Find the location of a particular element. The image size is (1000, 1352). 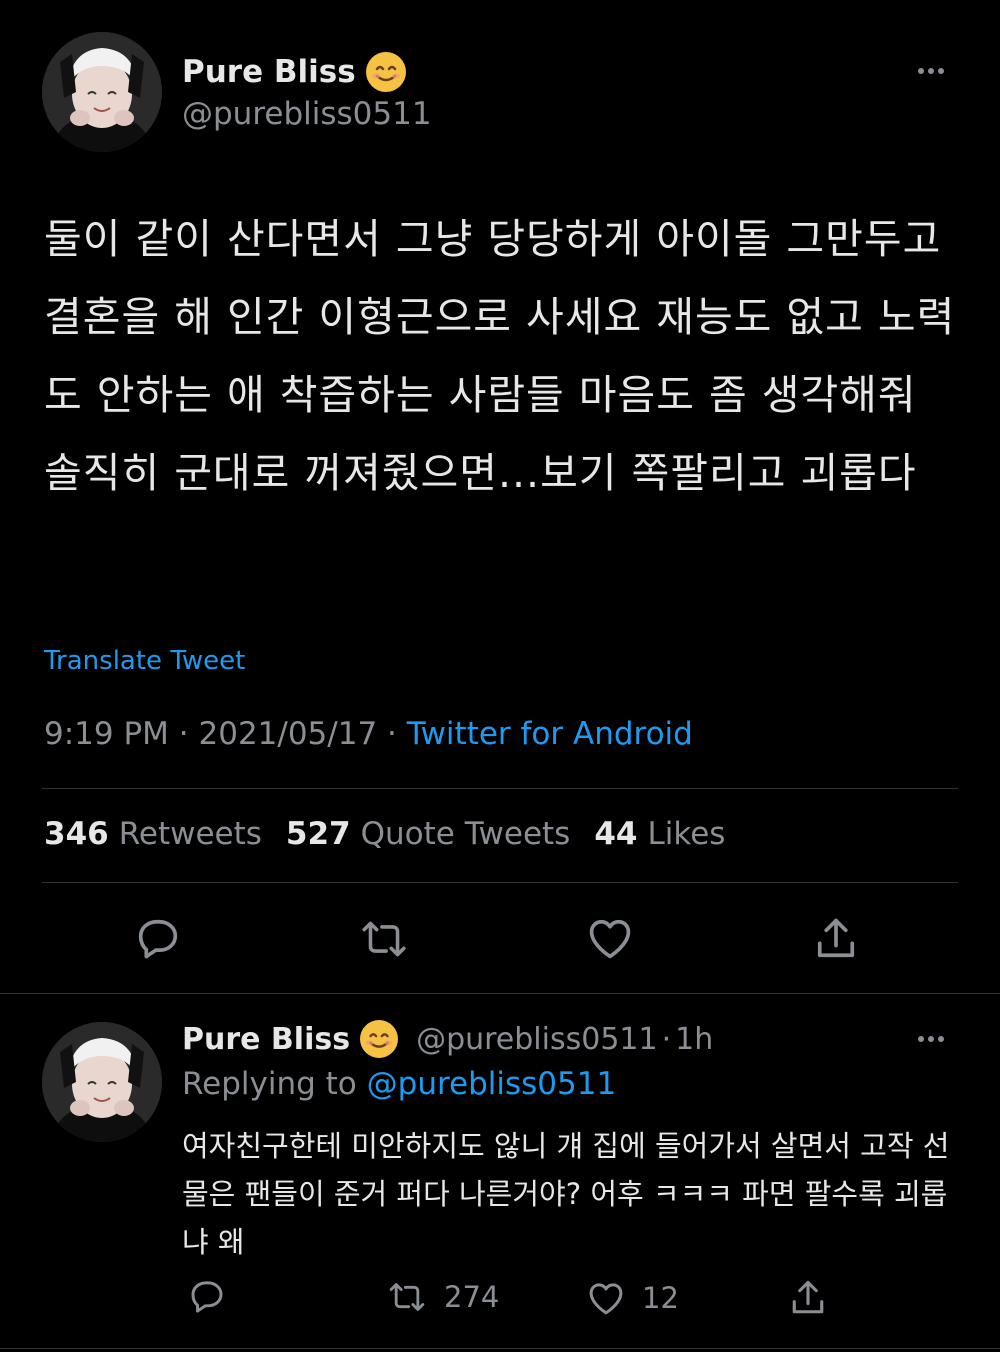

tweet-source-link: Twitter for Android is located at coordinates (550, 734).